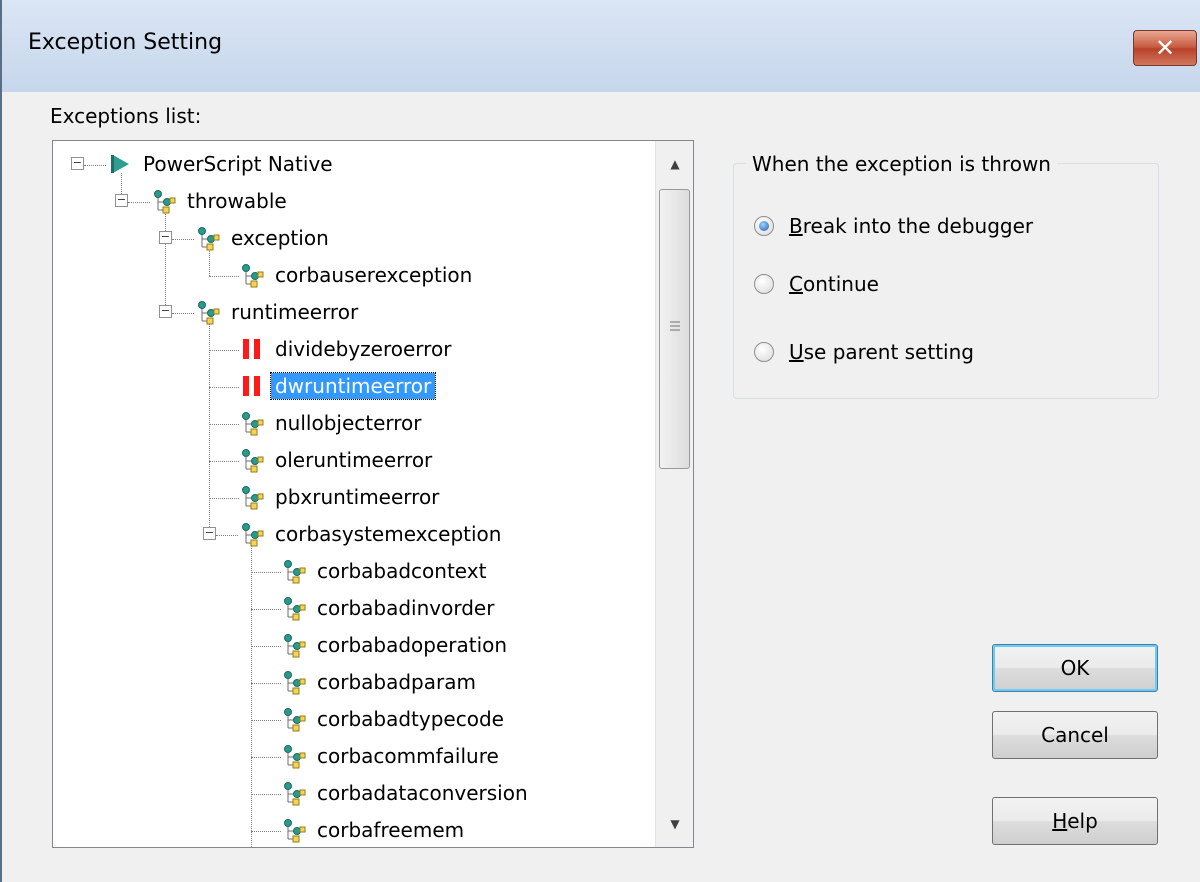 The height and width of the screenshot is (882, 1200). What do you see at coordinates (405, 608) in the screenshot?
I see `tree-node-label: corbabadinvorder` at bounding box center [405, 608].